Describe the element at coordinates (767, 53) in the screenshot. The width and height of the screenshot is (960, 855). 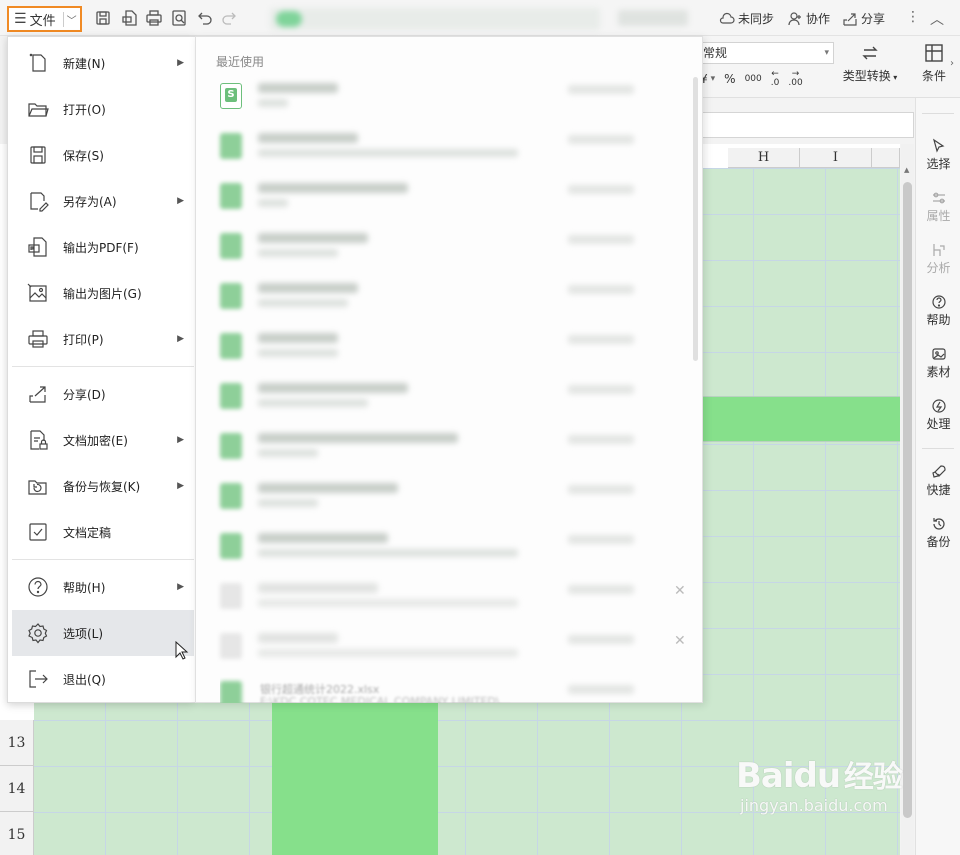
I see `number-format-select: 常规 ▾` at that location.